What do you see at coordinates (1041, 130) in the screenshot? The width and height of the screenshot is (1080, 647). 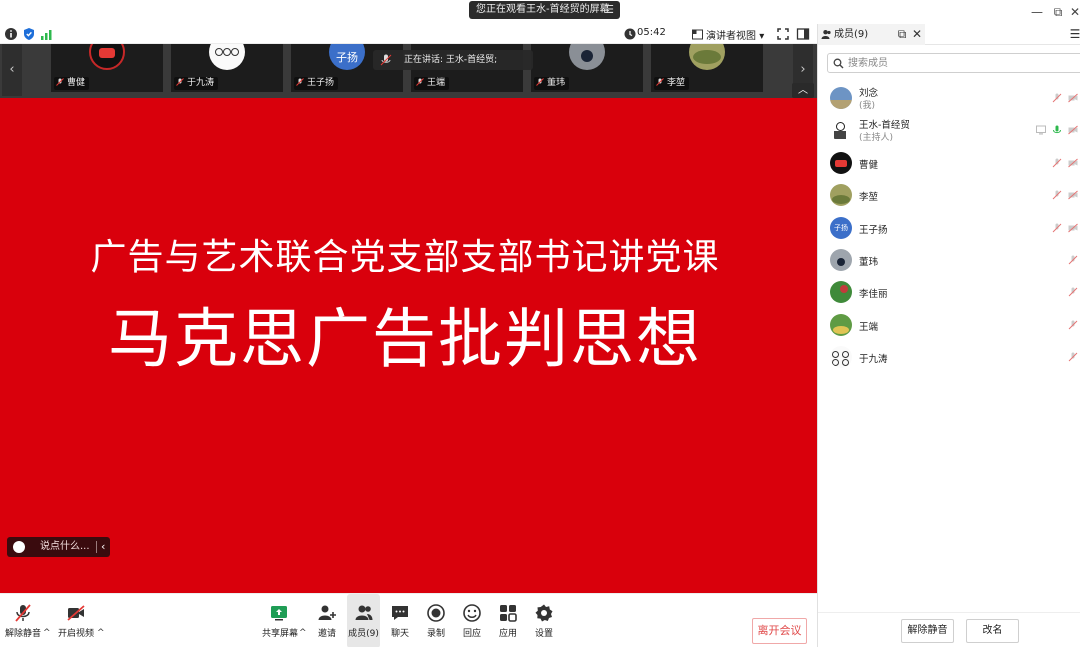 I see `screen-share-icon` at bounding box center [1041, 130].